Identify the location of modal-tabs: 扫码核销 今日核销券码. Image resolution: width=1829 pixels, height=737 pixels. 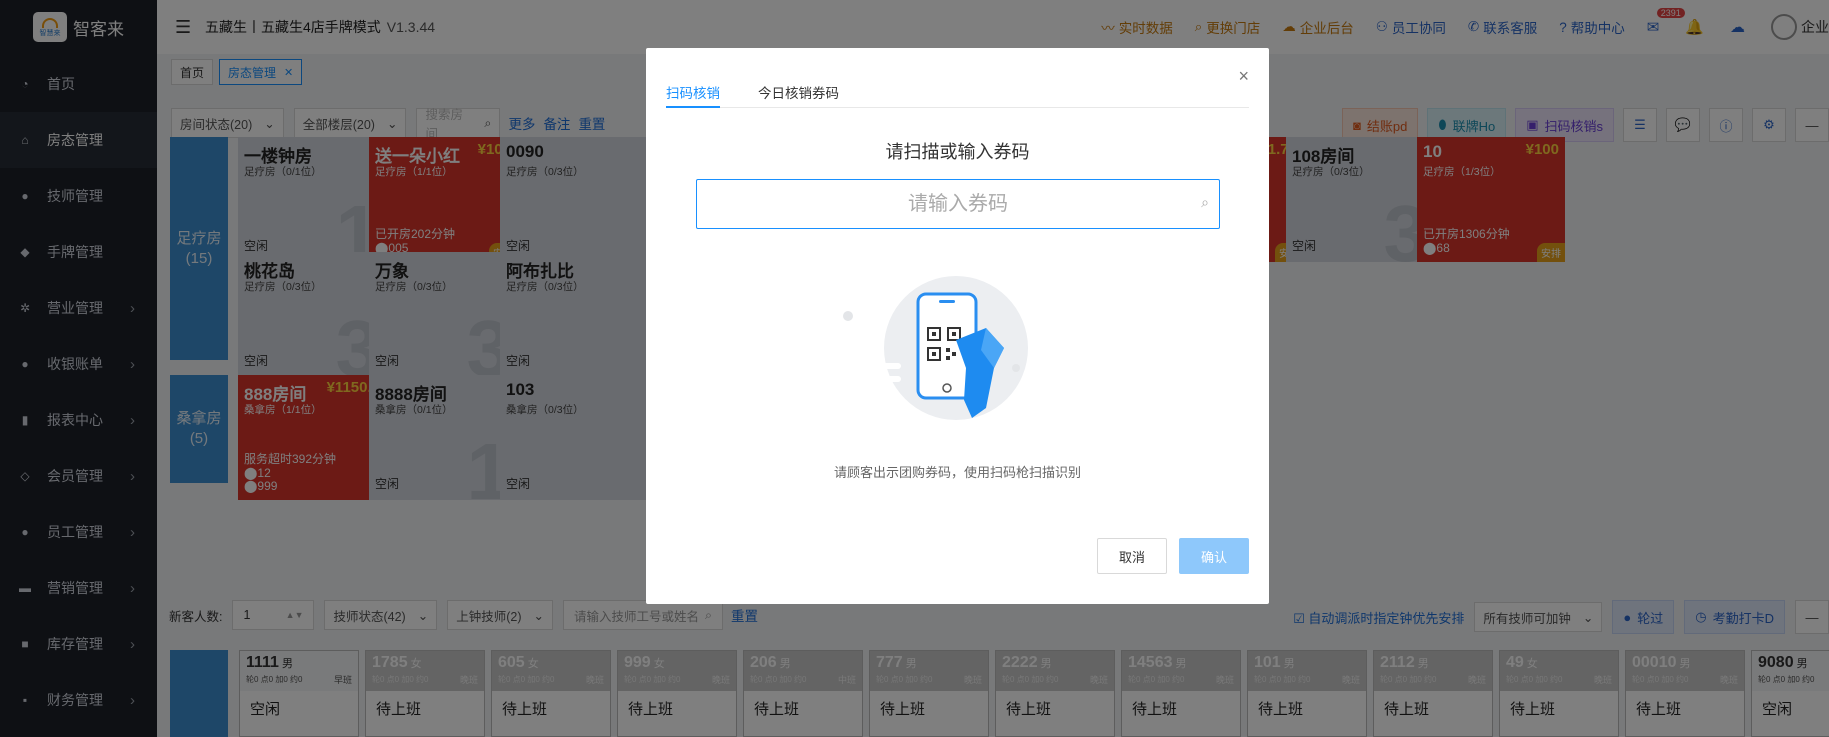
(957, 93).